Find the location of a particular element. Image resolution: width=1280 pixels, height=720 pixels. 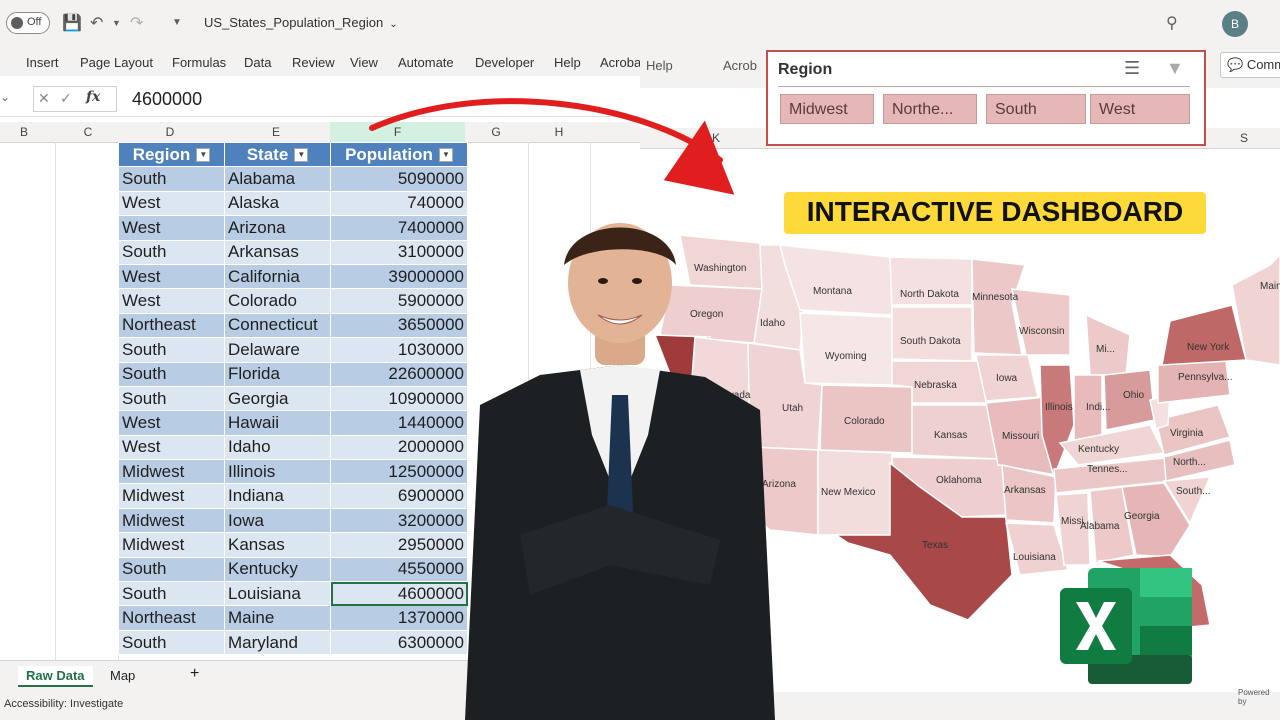

cell-state: Kansas is located at coordinates (277, 545).